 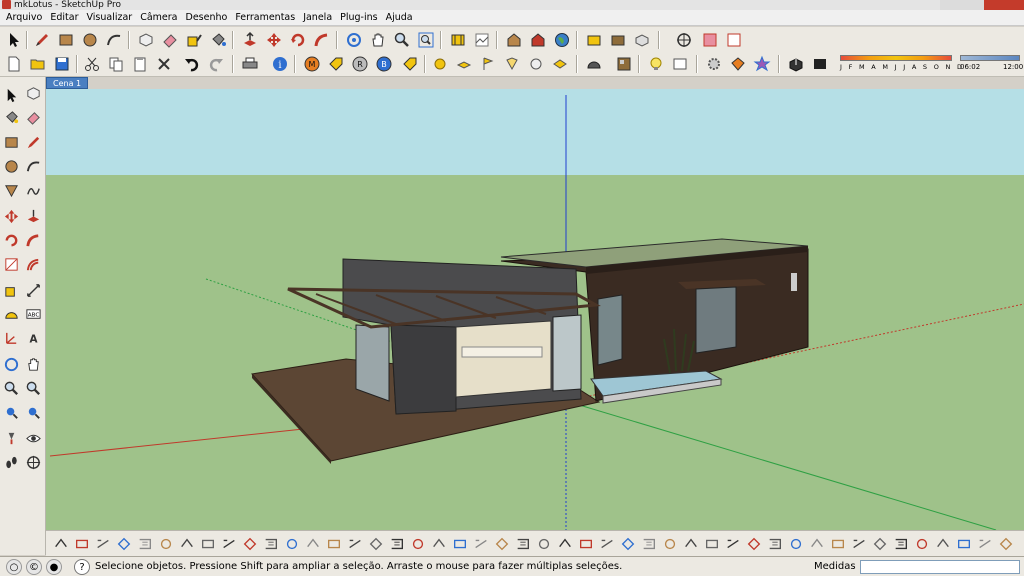 I want to click on eraser-tool-button, so click(x=170, y=40).